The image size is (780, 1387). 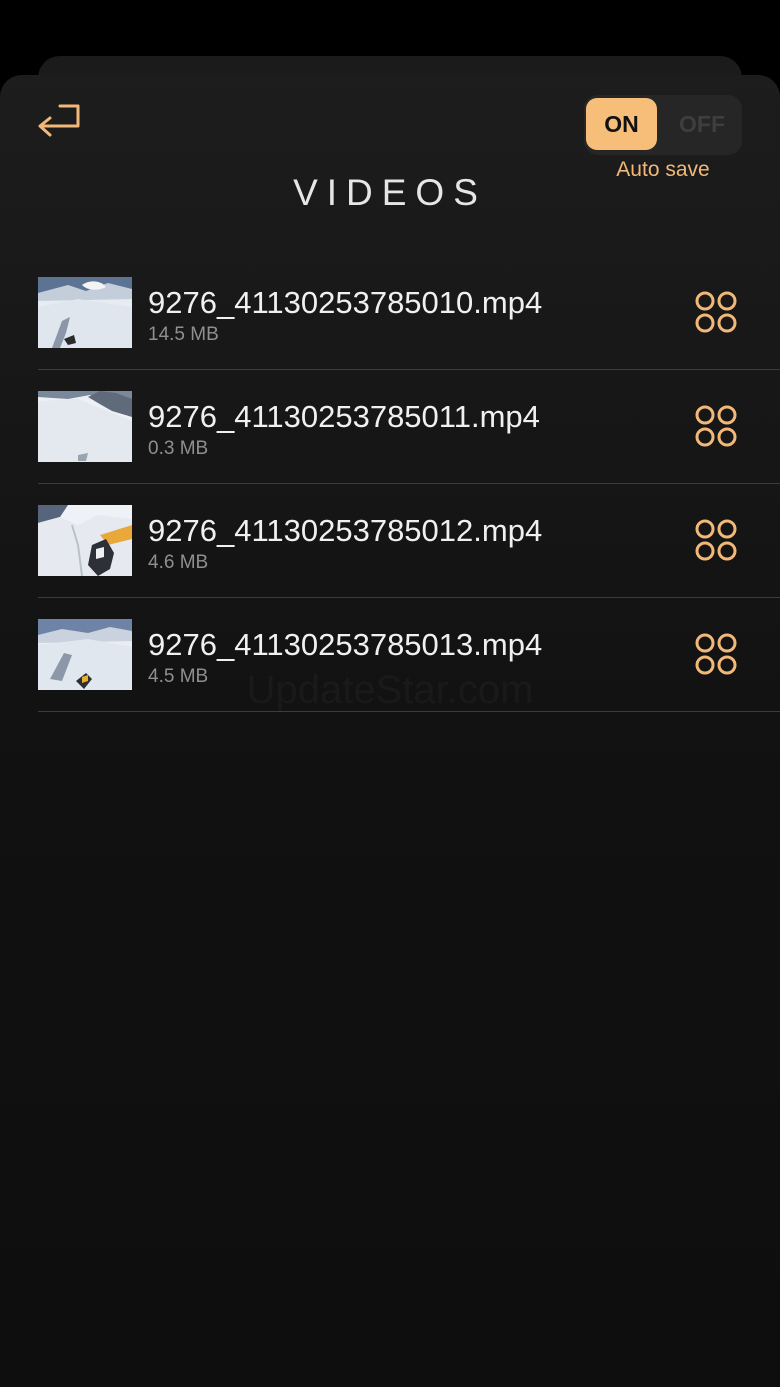 I want to click on page-title: VIDEOS, so click(x=390, y=192).